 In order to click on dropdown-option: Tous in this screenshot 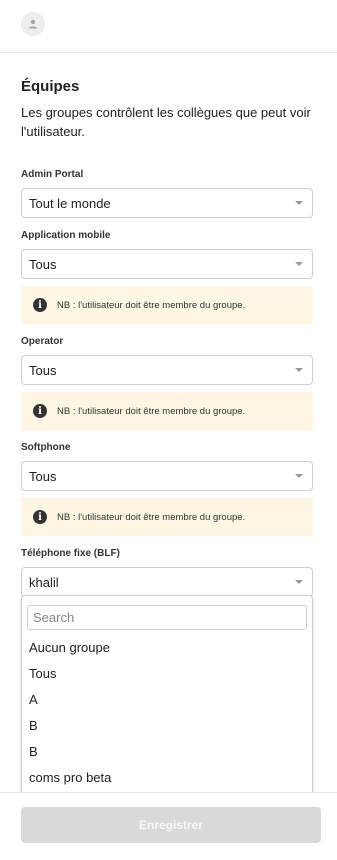, I will do `click(167, 674)`.